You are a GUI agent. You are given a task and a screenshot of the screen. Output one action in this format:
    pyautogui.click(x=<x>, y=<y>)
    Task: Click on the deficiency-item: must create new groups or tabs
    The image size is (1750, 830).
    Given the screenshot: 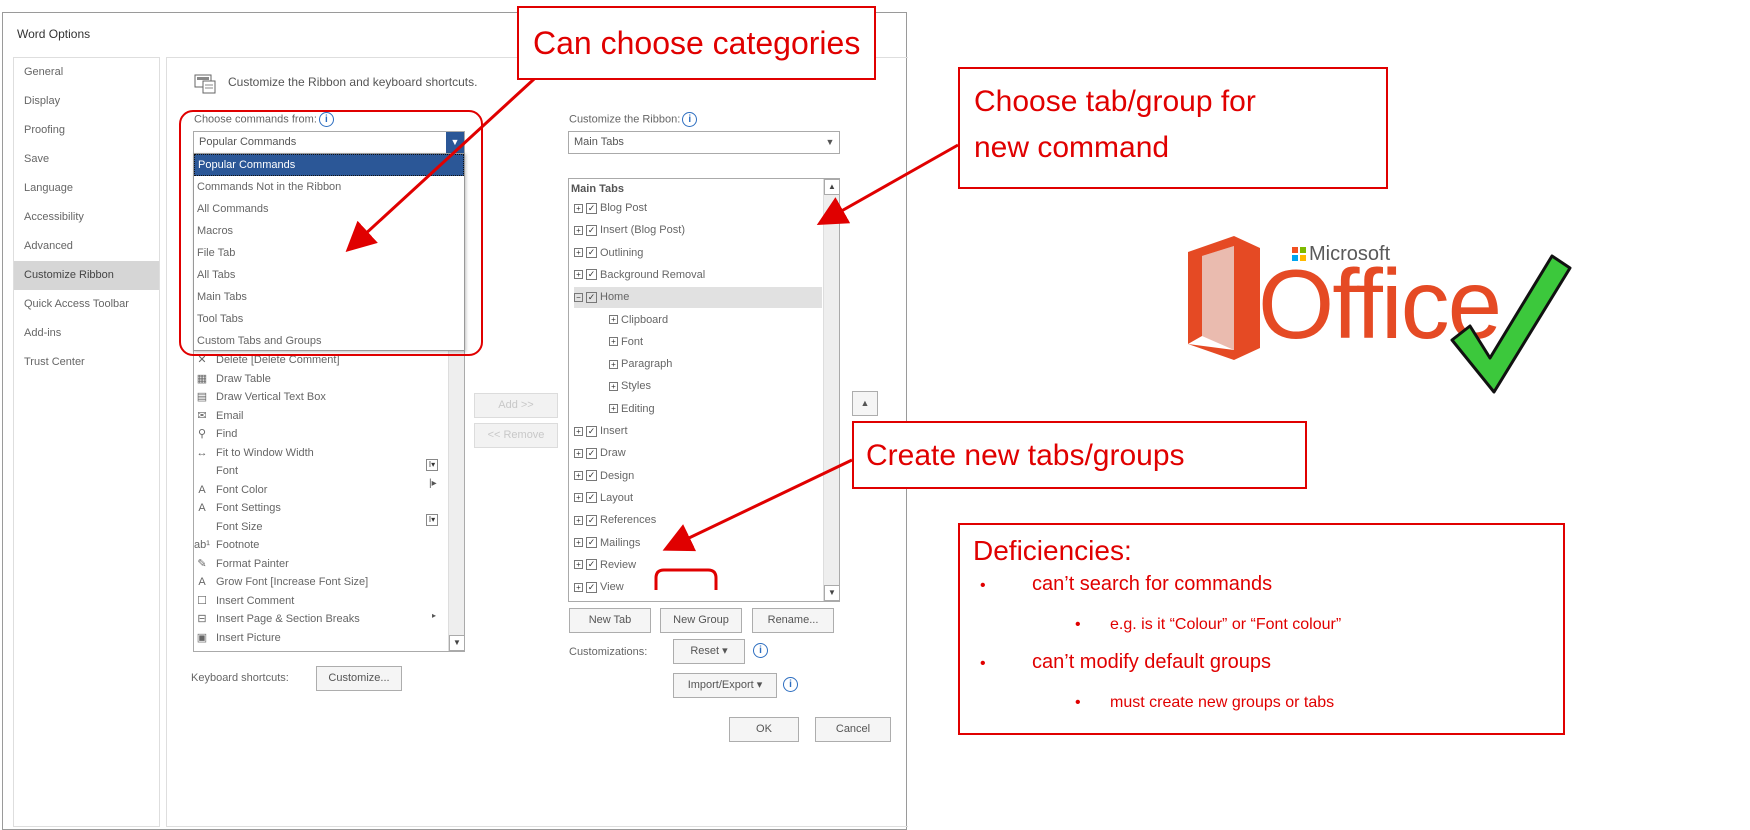 What is the action you would take?
    pyautogui.click(x=1222, y=702)
    